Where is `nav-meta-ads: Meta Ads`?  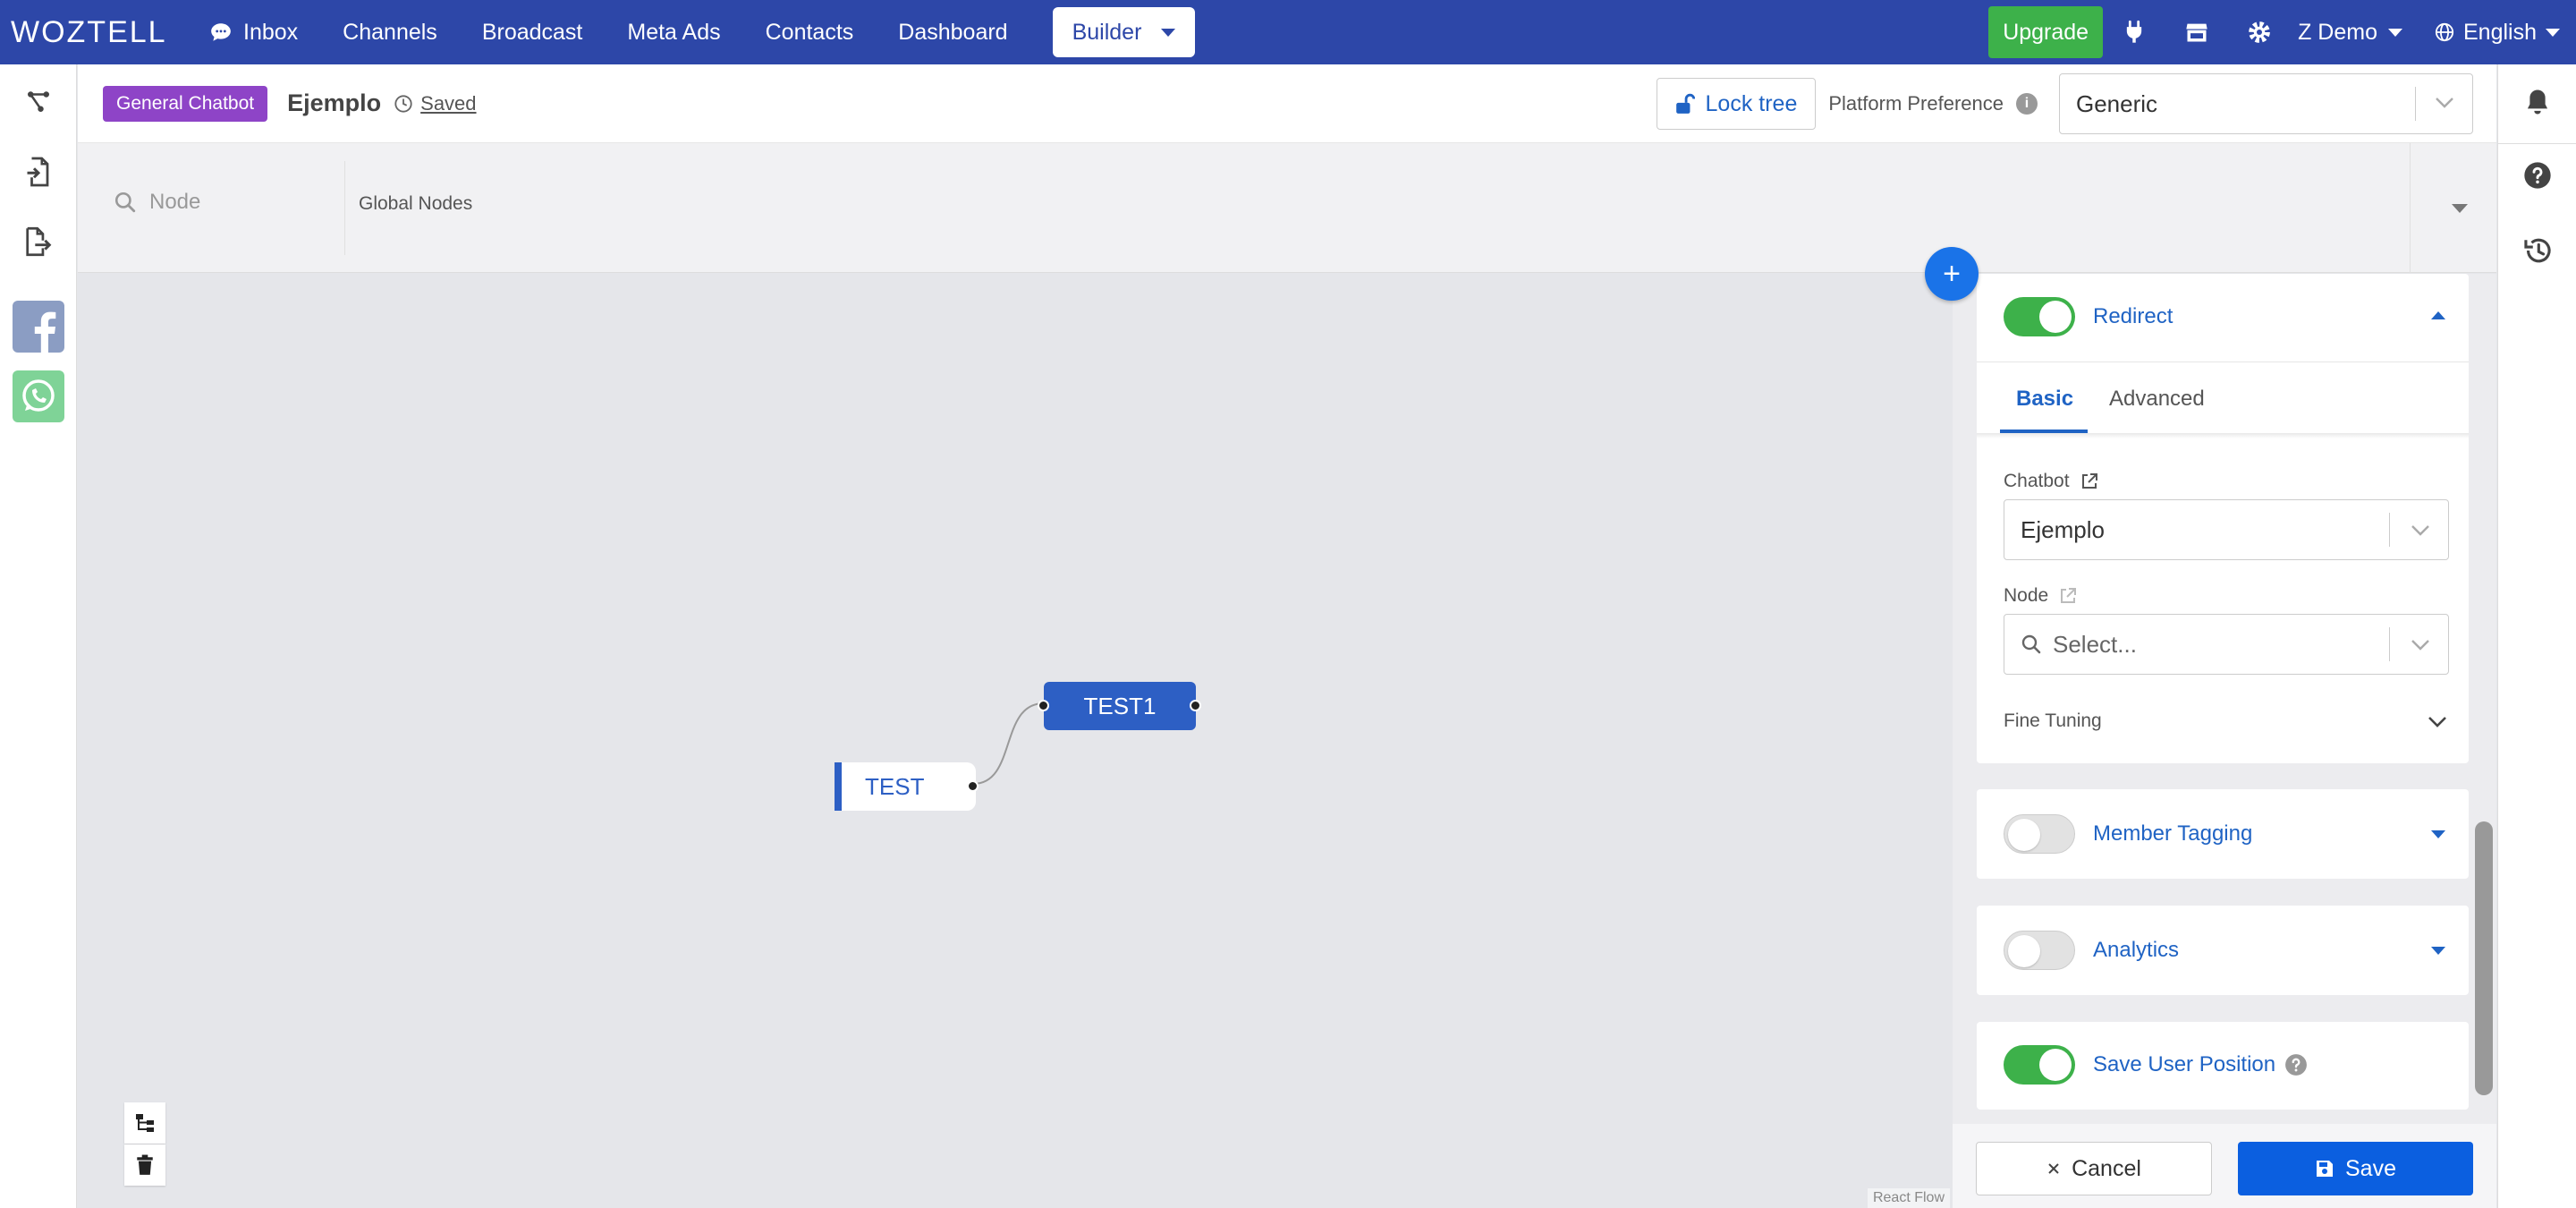
nav-meta-ads: Meta Ads is located at coordinates (673, 33).